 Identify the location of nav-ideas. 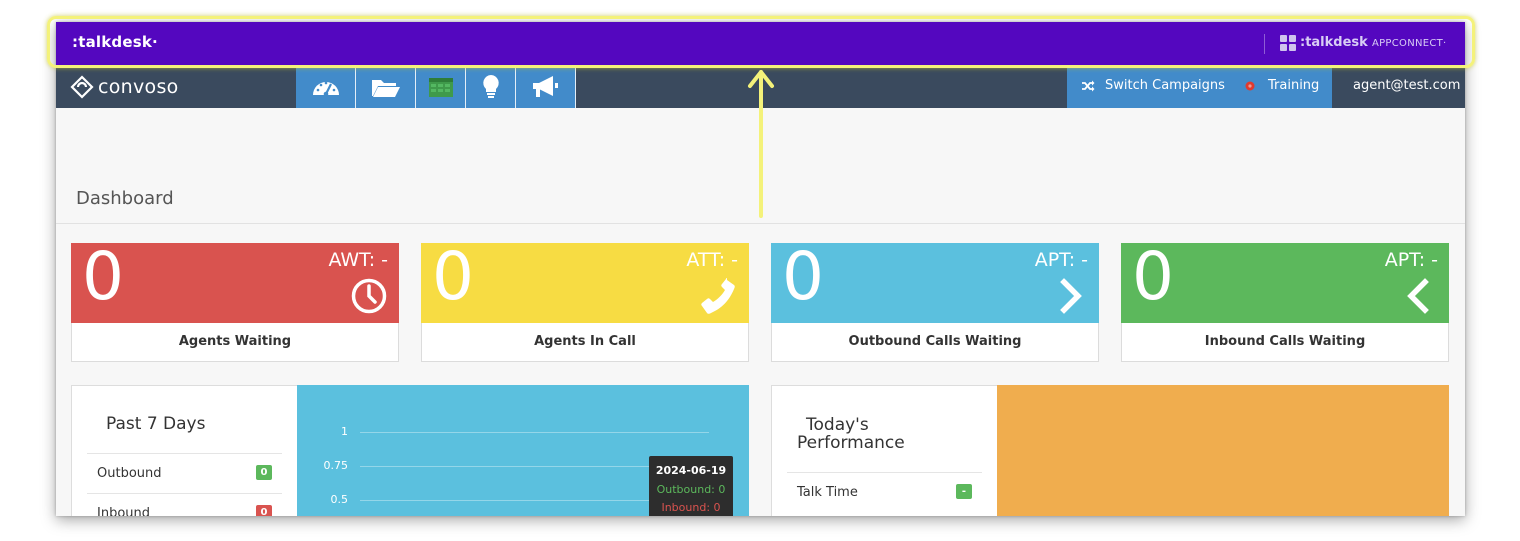
(491, 86).